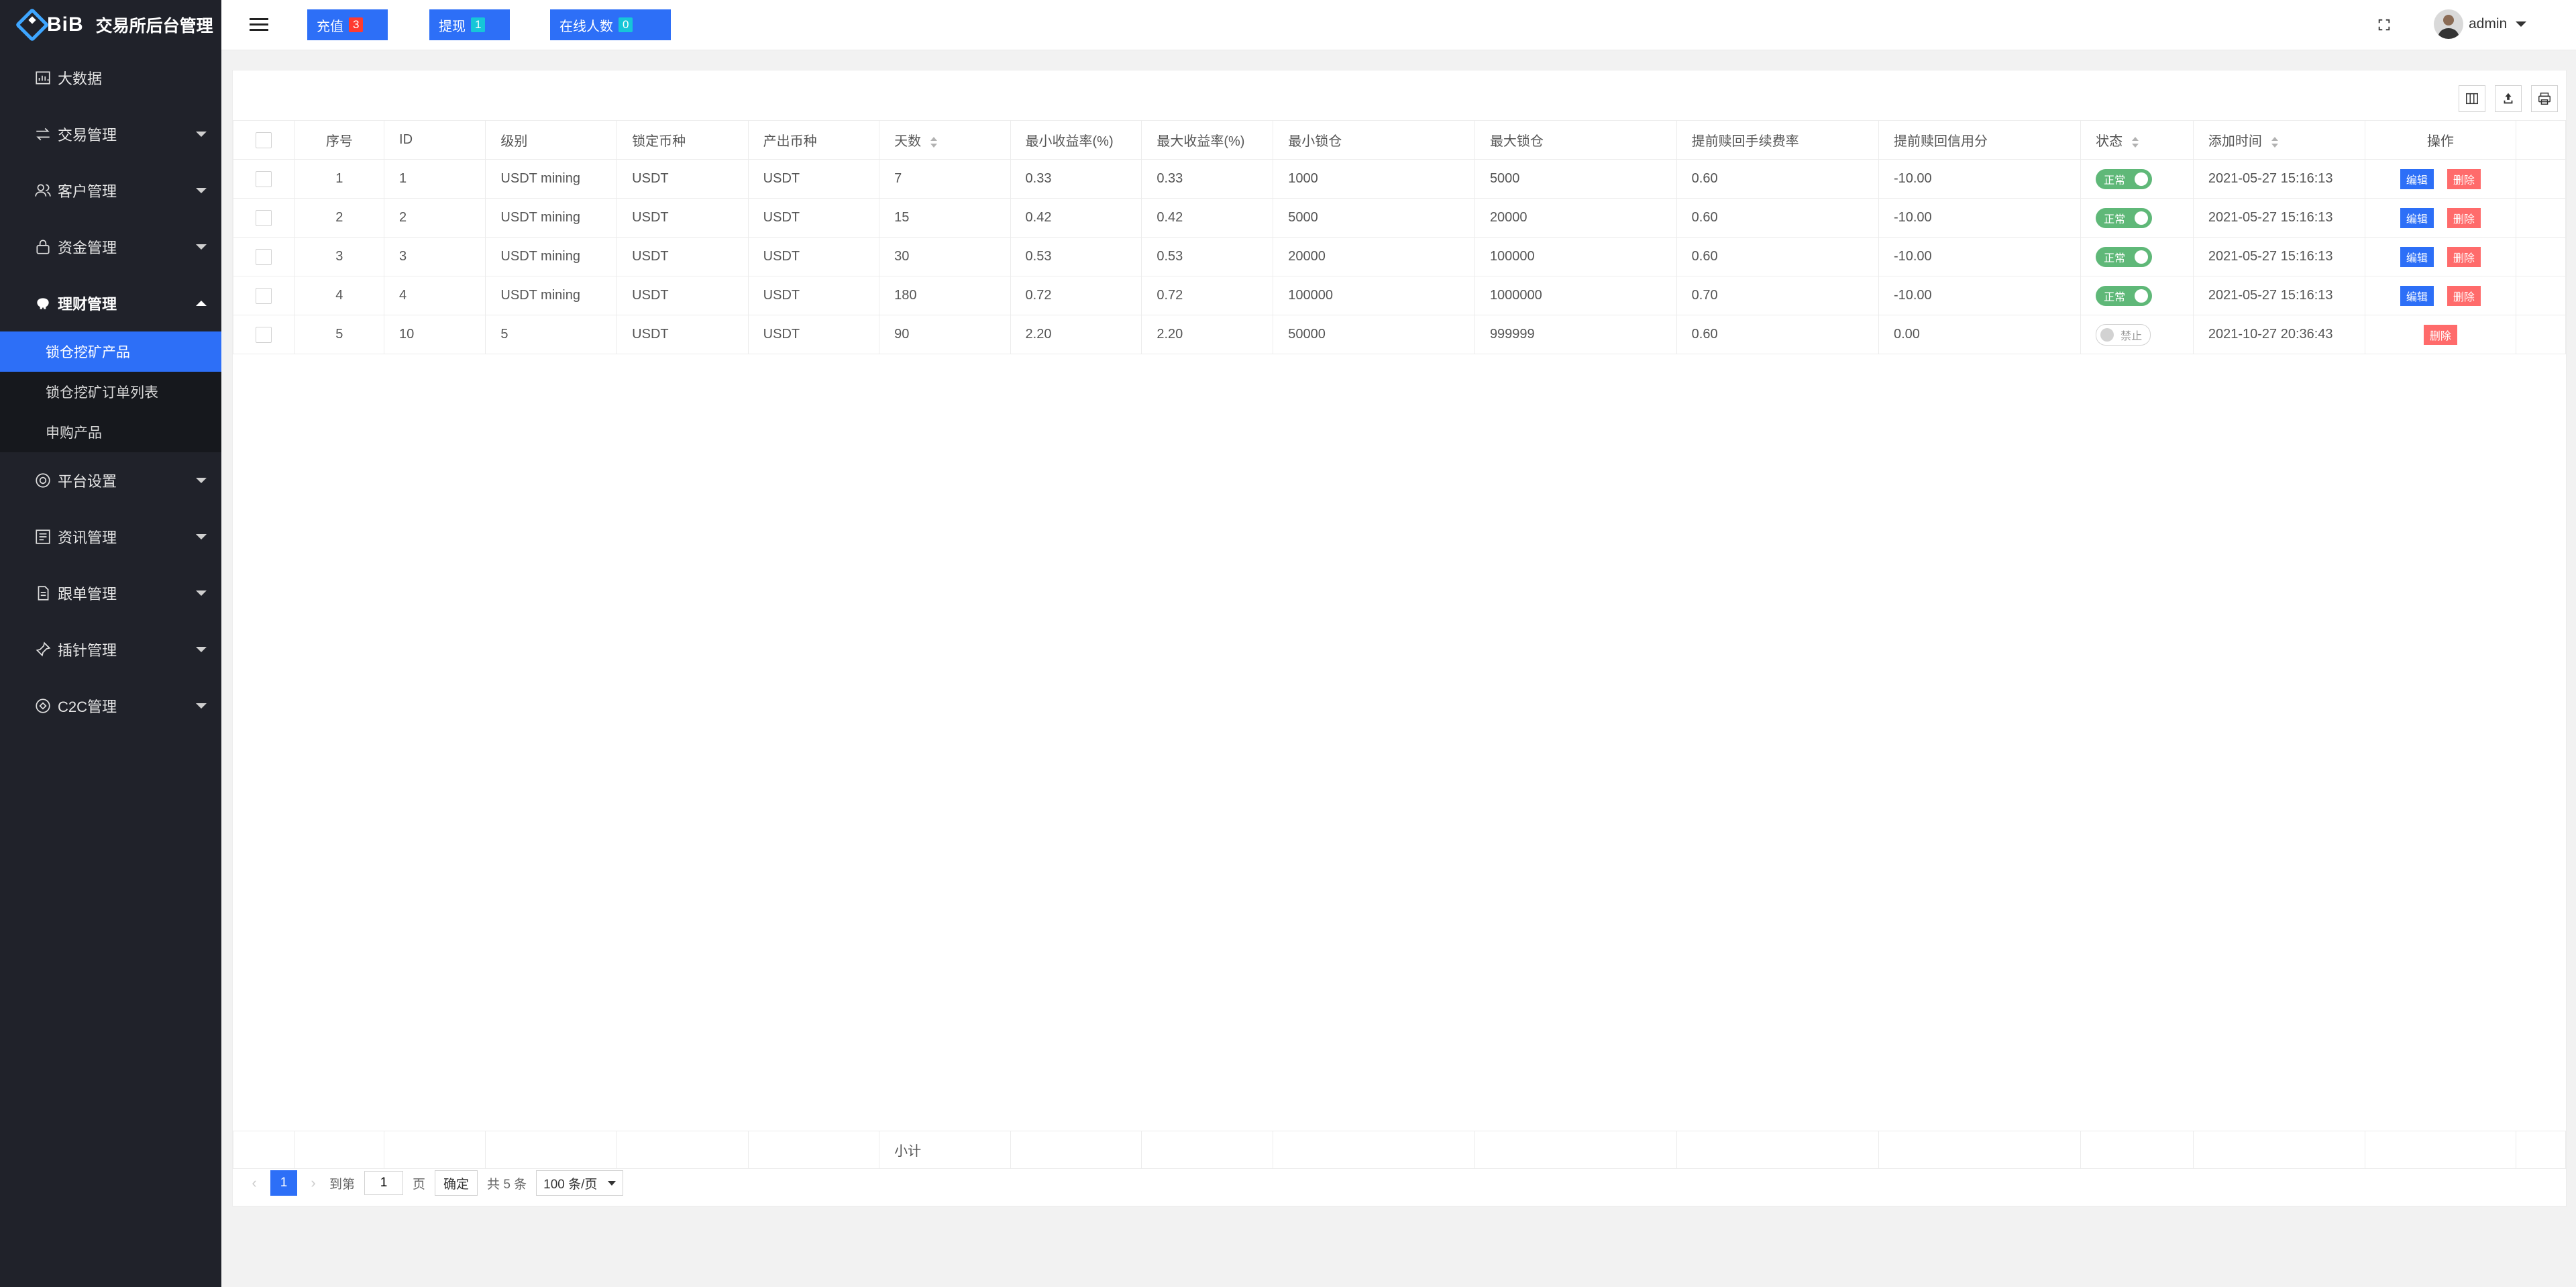  What do you see at coordinates (259, 24) in the screenshot?
I see `menu-toggle-icon` at bounding box center [259, 24].